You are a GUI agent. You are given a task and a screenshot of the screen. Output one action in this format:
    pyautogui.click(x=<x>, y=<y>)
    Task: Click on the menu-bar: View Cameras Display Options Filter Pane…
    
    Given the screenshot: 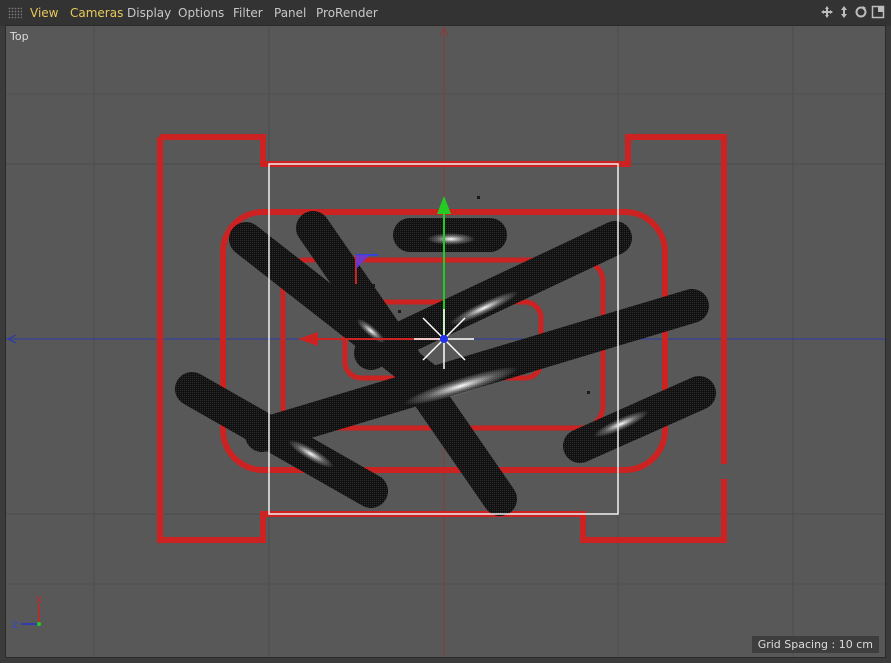 What is the action you would take?
    pyautogui.click(x=445, y=13)
    